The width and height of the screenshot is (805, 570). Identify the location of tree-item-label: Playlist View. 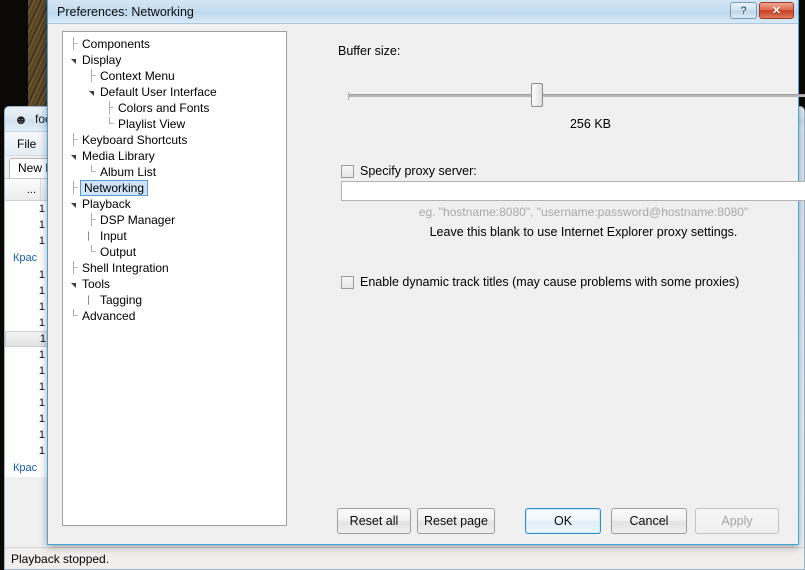
(152, 124).